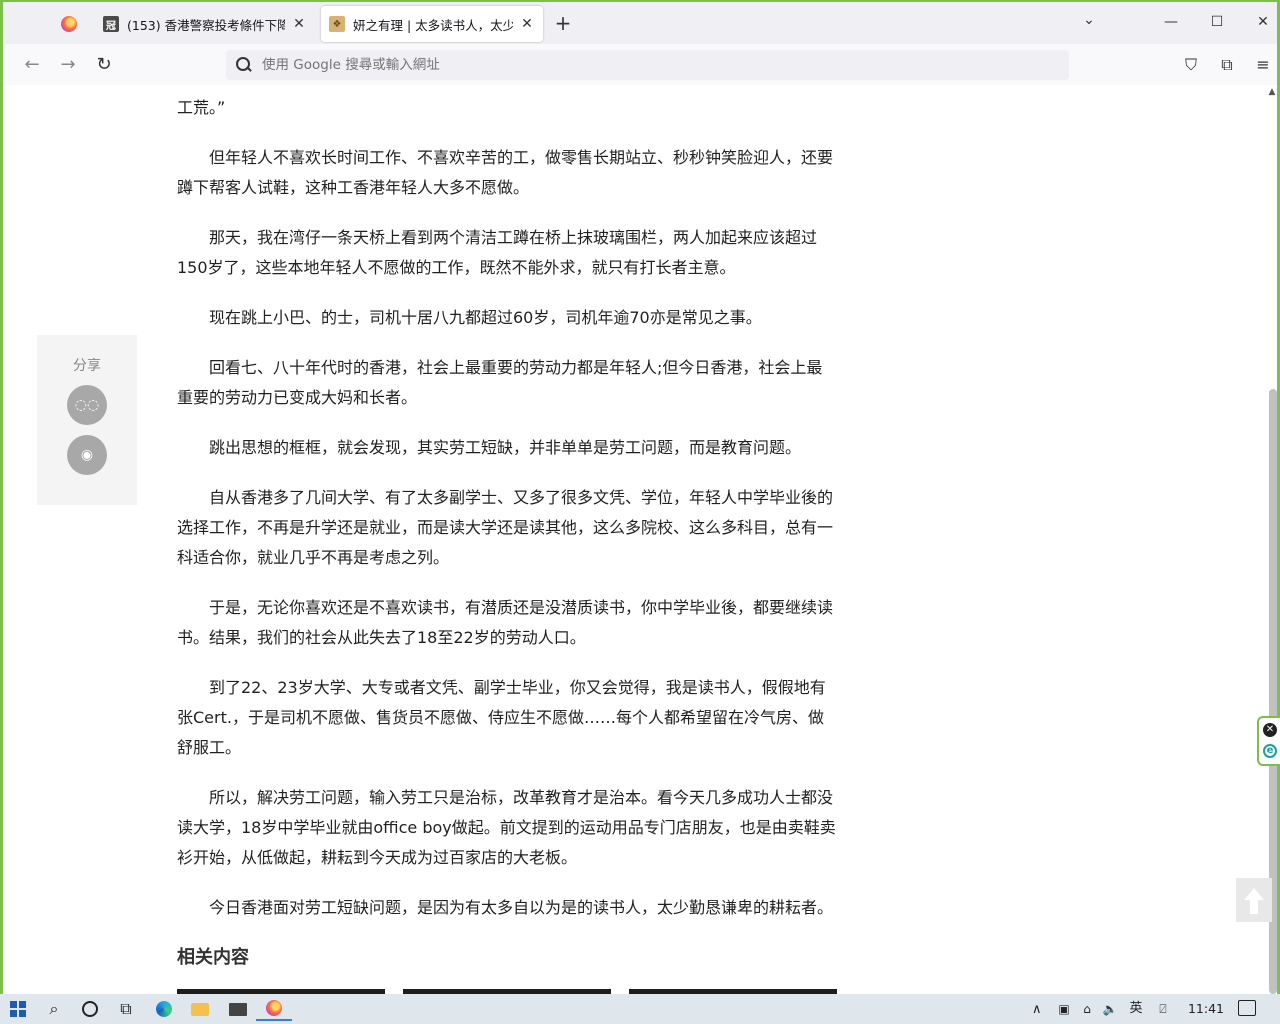  Describe the element at coordinates (1268, 741) in the screenshot. I see `side-extension-widget: ✕ e` at that location.